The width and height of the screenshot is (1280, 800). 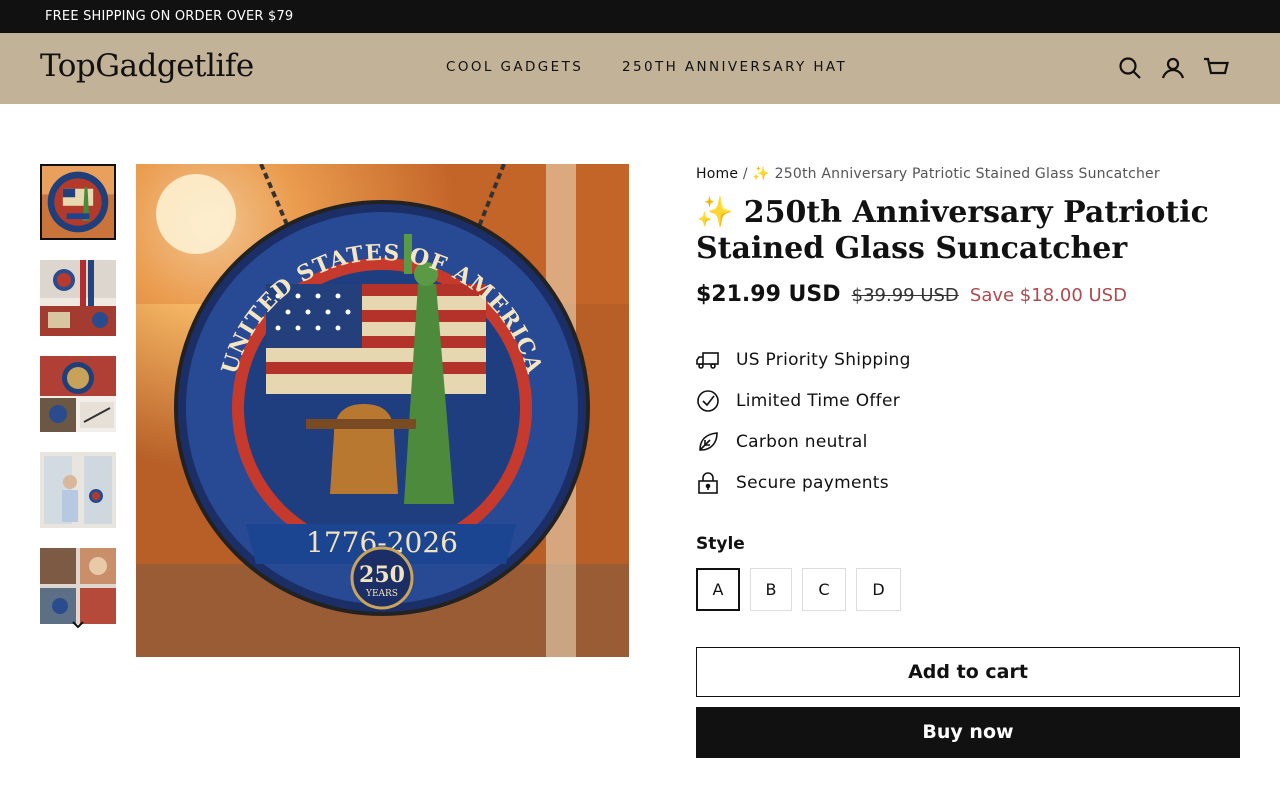 What do you see at coordinates (720, 544) in the screenshot?
I see `style-label: Style` at bounding box center [720, 544].